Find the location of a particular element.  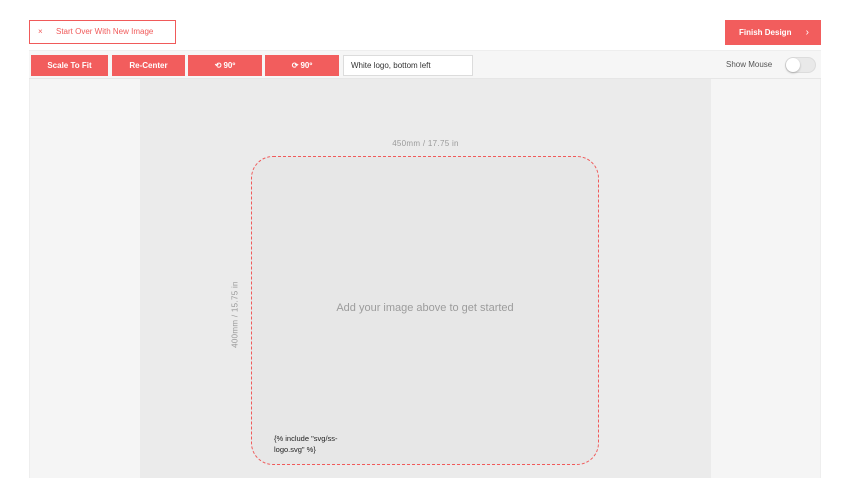

width-dimension-label: 450mm / 17.75 in is located at coordinates (425, 143).